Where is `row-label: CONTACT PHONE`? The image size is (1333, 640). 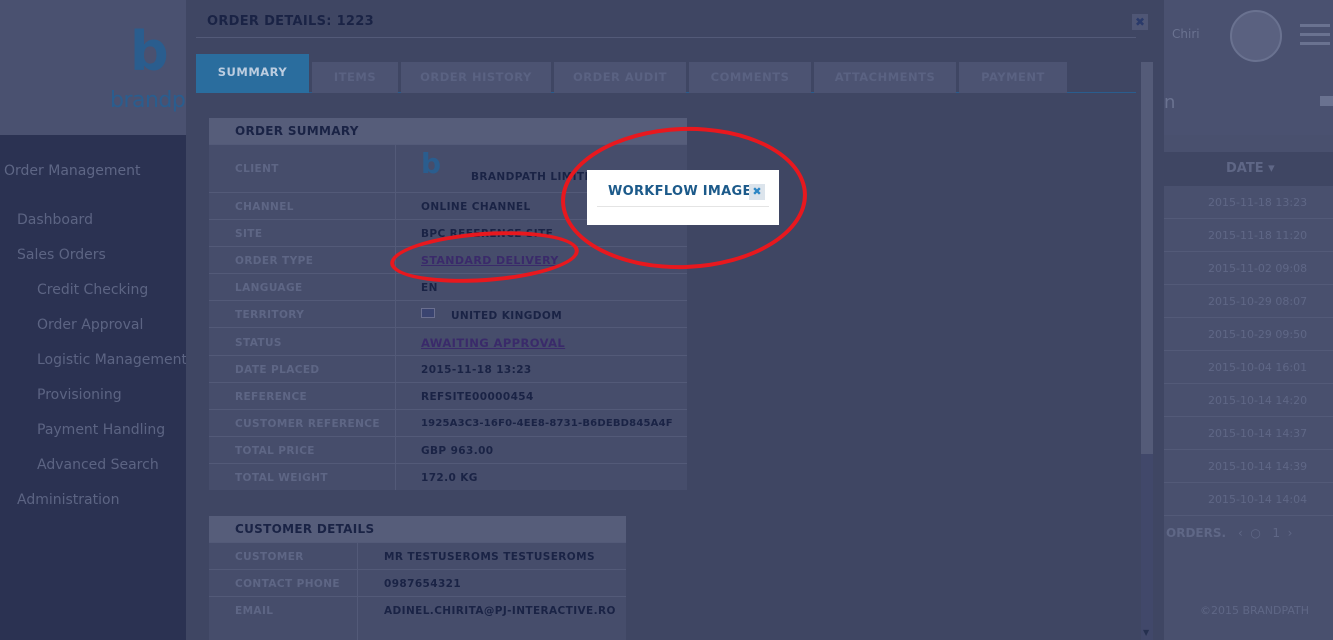
row-label: CONTACT PHONE is located at coordinates (287, 584).